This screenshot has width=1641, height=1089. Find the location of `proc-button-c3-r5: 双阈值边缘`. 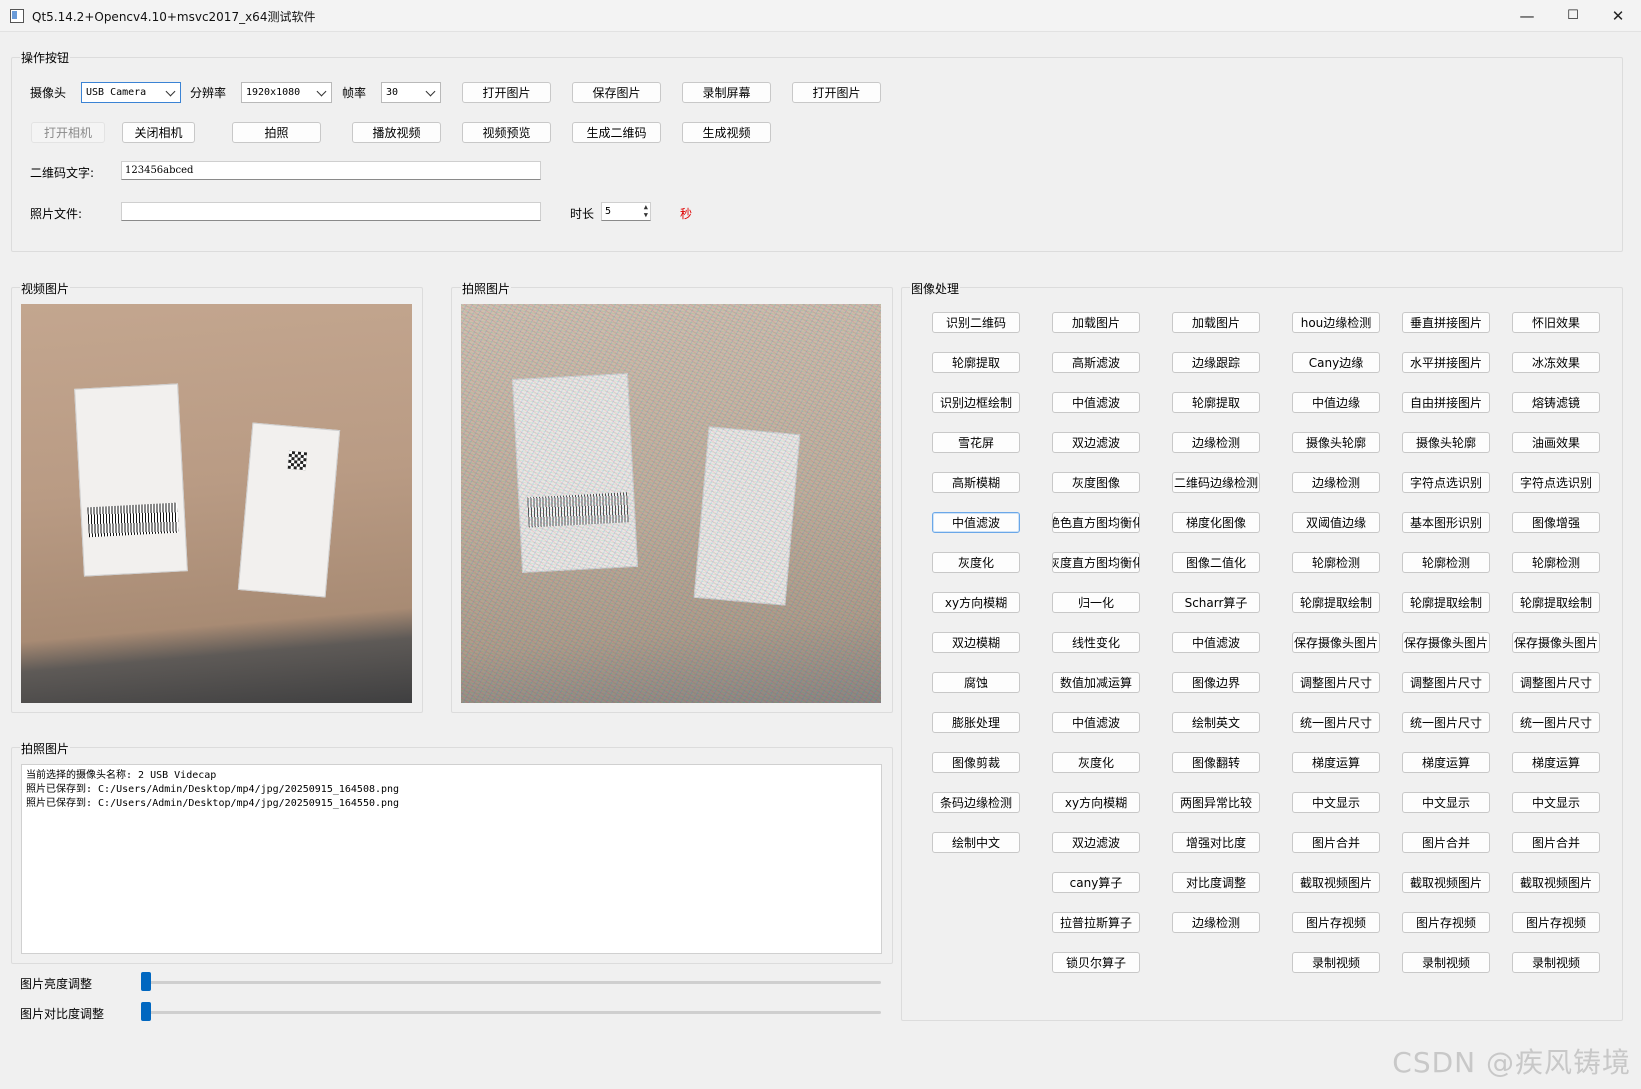

proc-button-c3-r5: 双阈值边缘 is located at coordinates (1336, 522).